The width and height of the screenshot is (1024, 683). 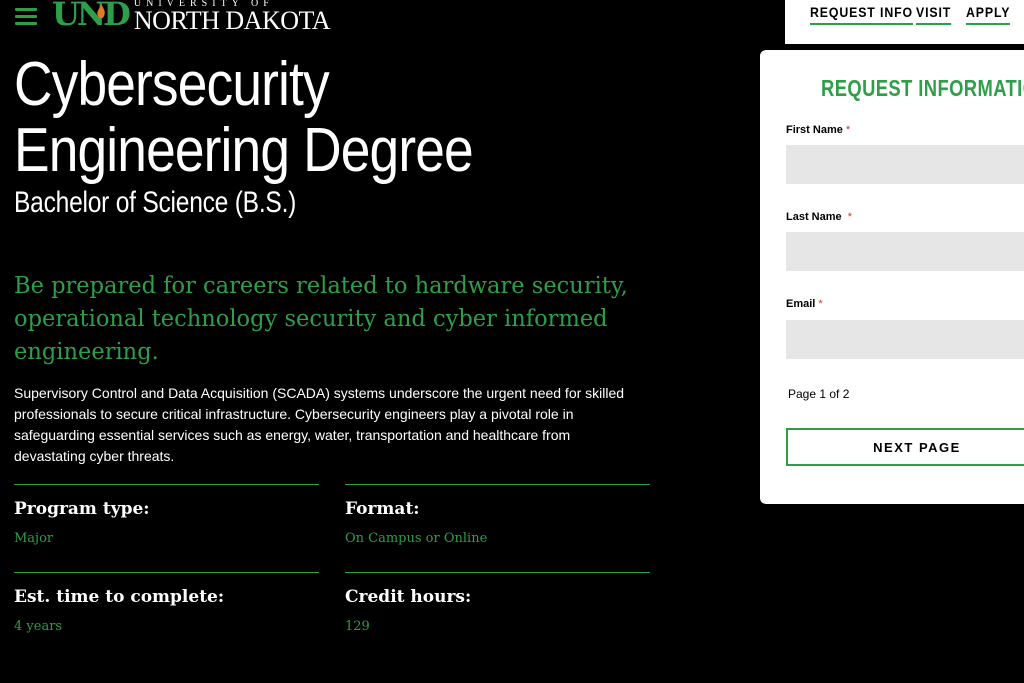 I want to click on form-title: REQUEST INFORMATION, so click(x=922, y=88).